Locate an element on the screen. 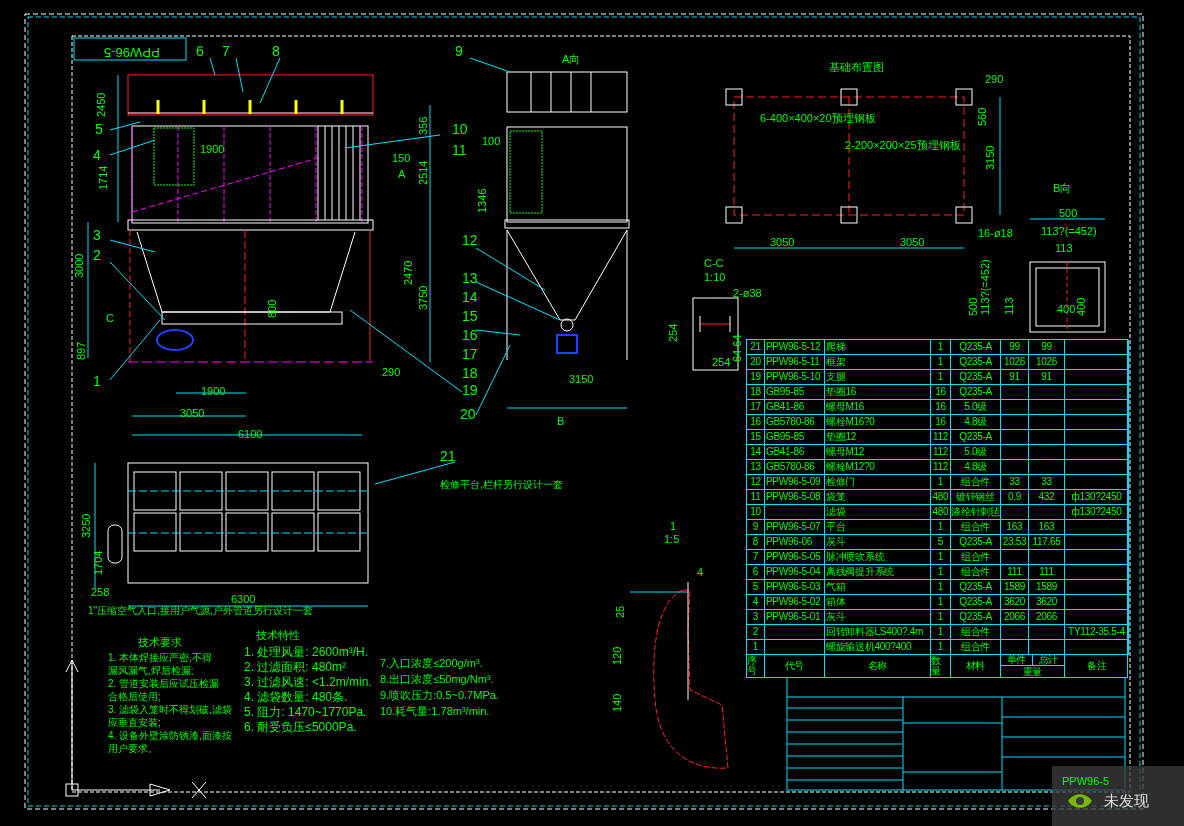  dimension-label: 16-ø18 is located at coordinates (995, 233).